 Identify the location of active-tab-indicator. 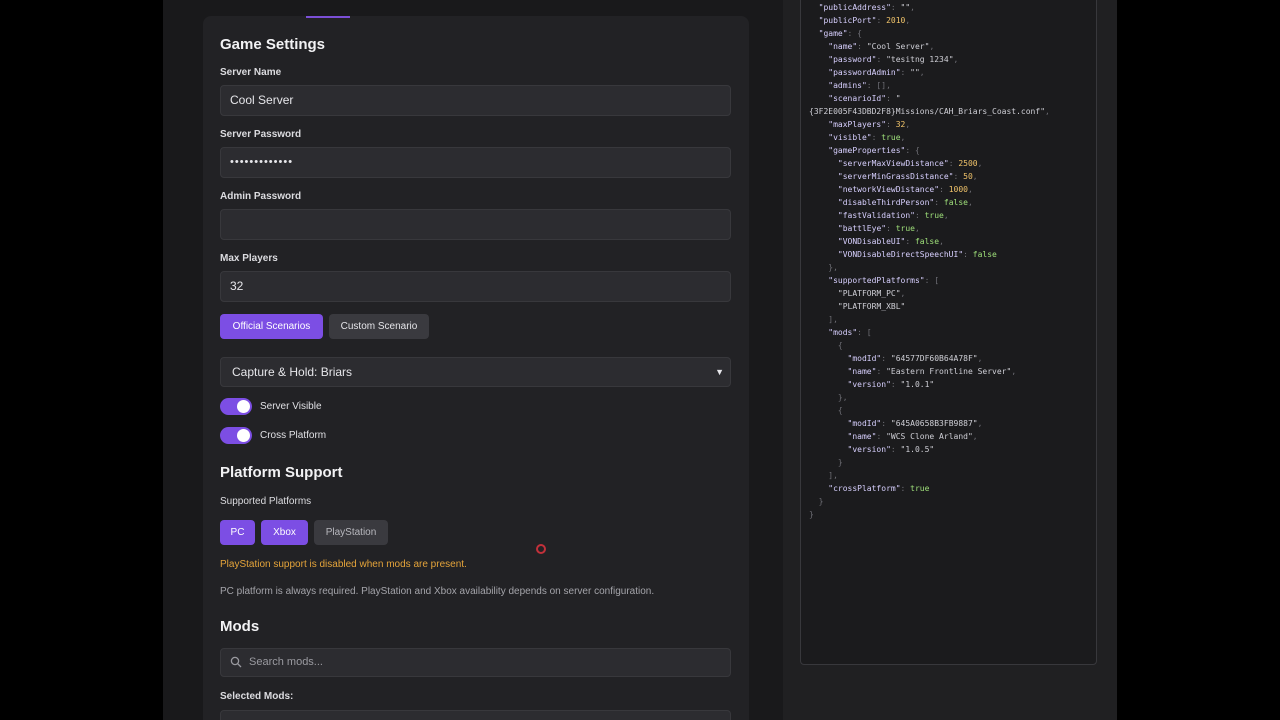
(328, 17).